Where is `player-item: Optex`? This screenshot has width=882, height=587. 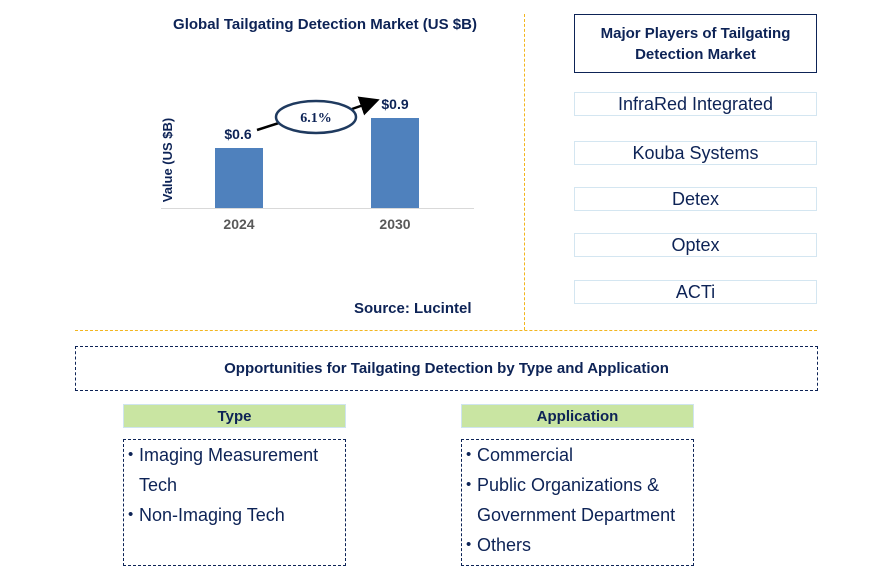 player-item: Optex is located at coordinates (695, 245).